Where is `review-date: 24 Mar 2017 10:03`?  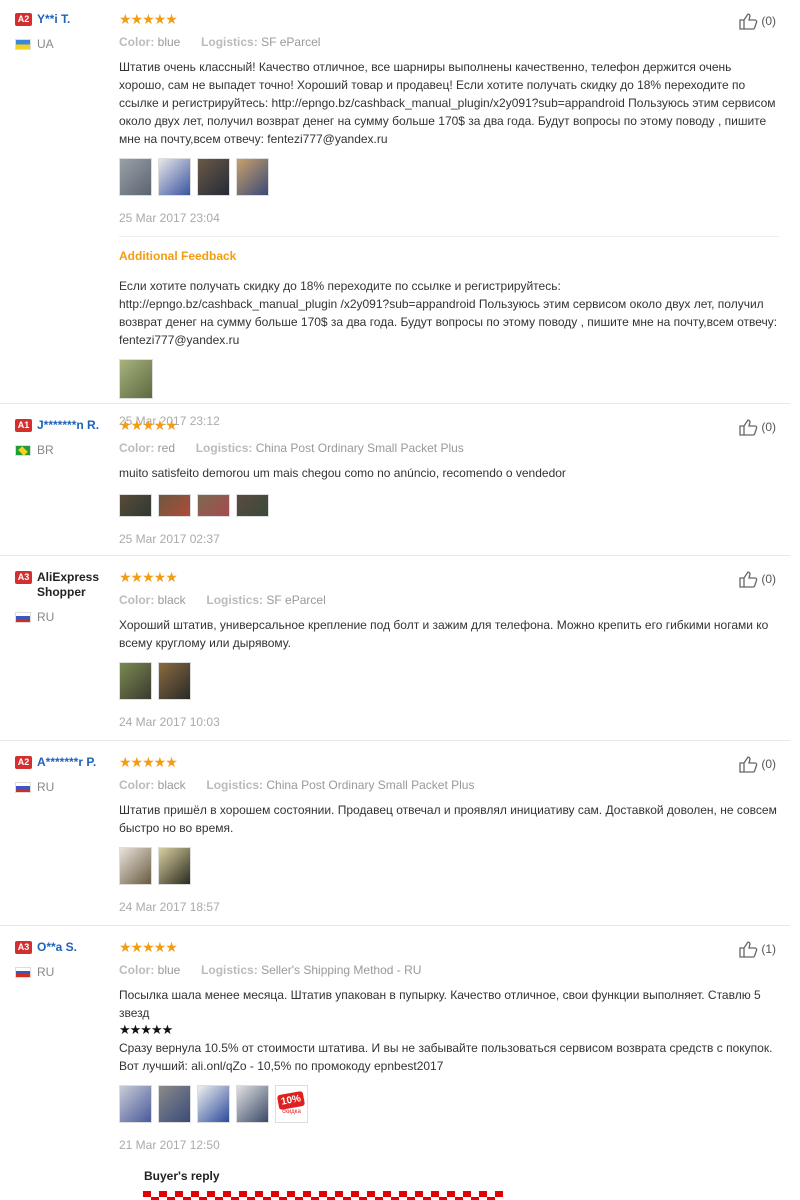
review-date: 24 Mar 2017 10:03 is located at coordinates (169, 722).